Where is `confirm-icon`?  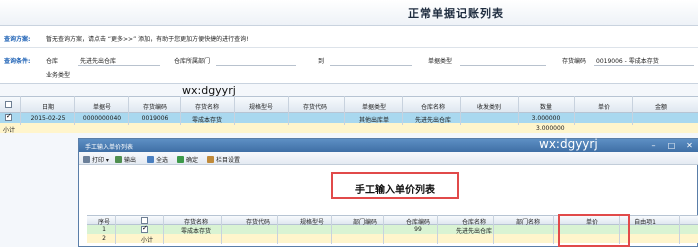
confirm-icon is located at coordinates (180, 159).